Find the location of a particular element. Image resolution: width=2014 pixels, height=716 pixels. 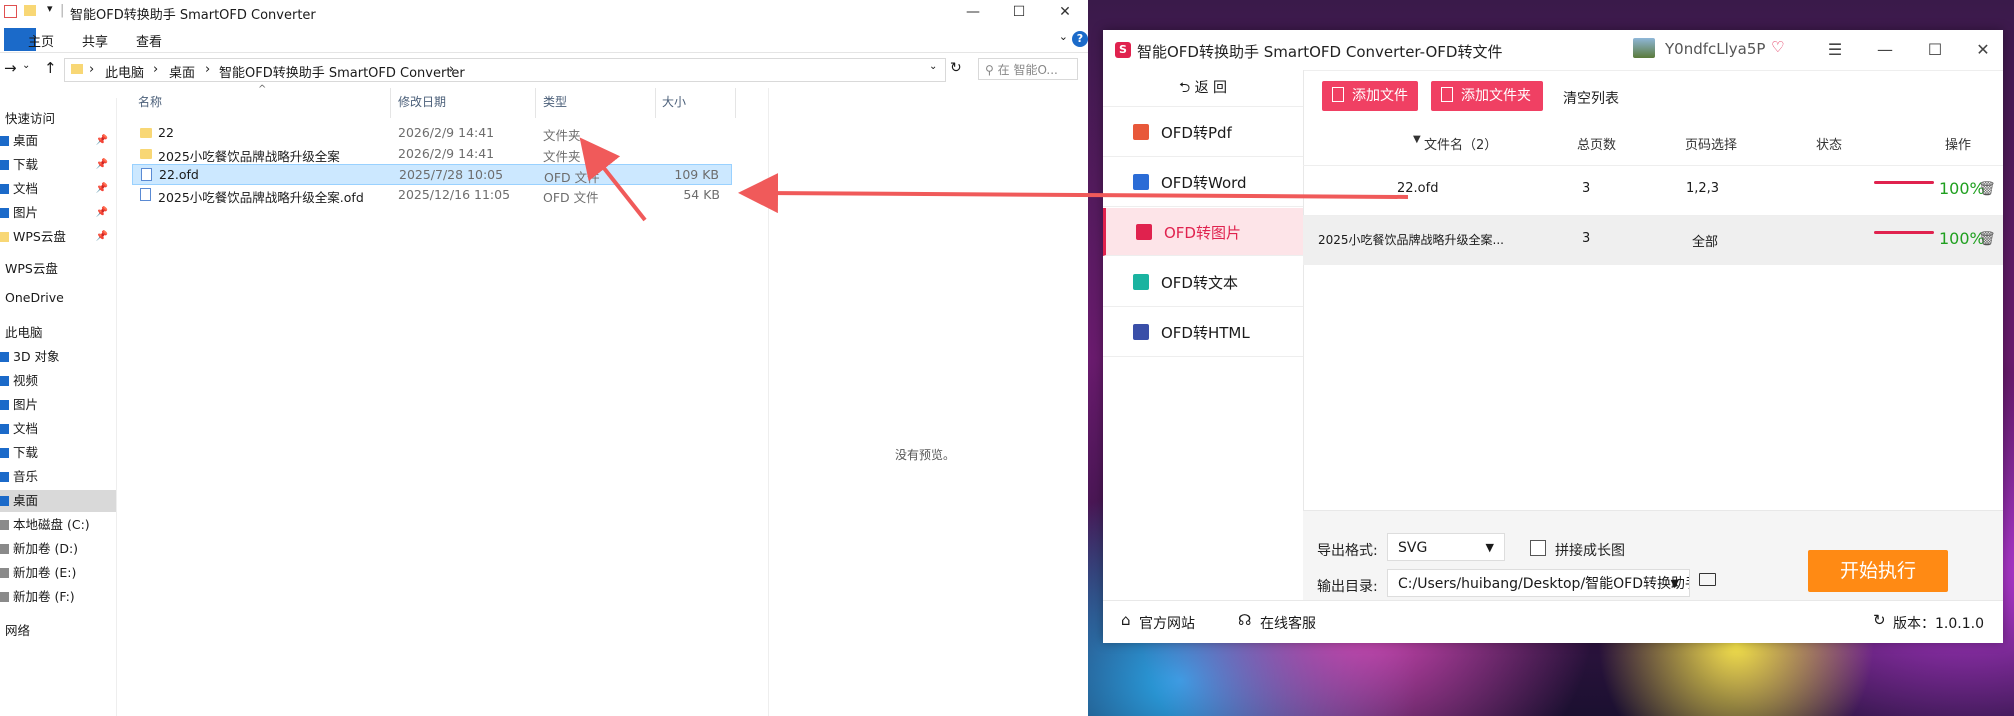

task-pages: 3 is located at coordinates (1586, 238).